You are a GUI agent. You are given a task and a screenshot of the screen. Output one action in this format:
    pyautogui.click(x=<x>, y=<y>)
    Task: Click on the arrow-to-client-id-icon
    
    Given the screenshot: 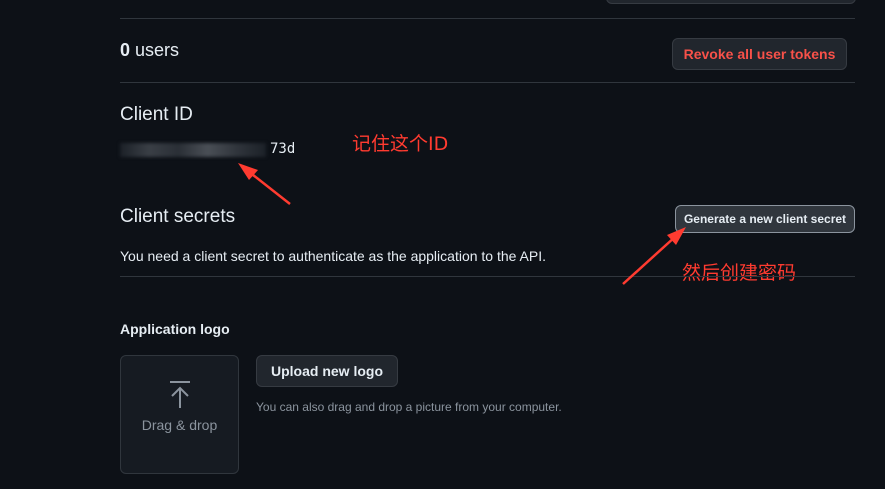 What is the action you would take?
    pyautogui.click(x=264, y=184)
    